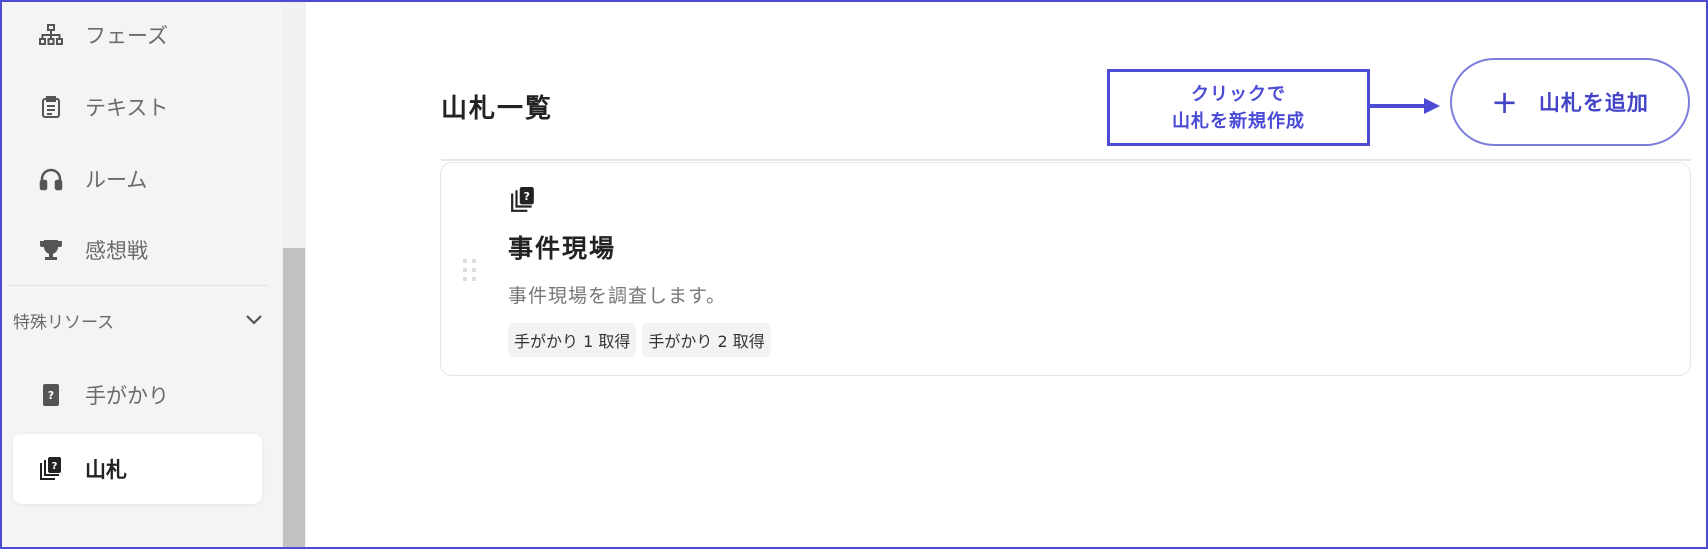 This screenshot has height=549, width=1708. I want to click on plus-icon: +, so click(1505, 102).